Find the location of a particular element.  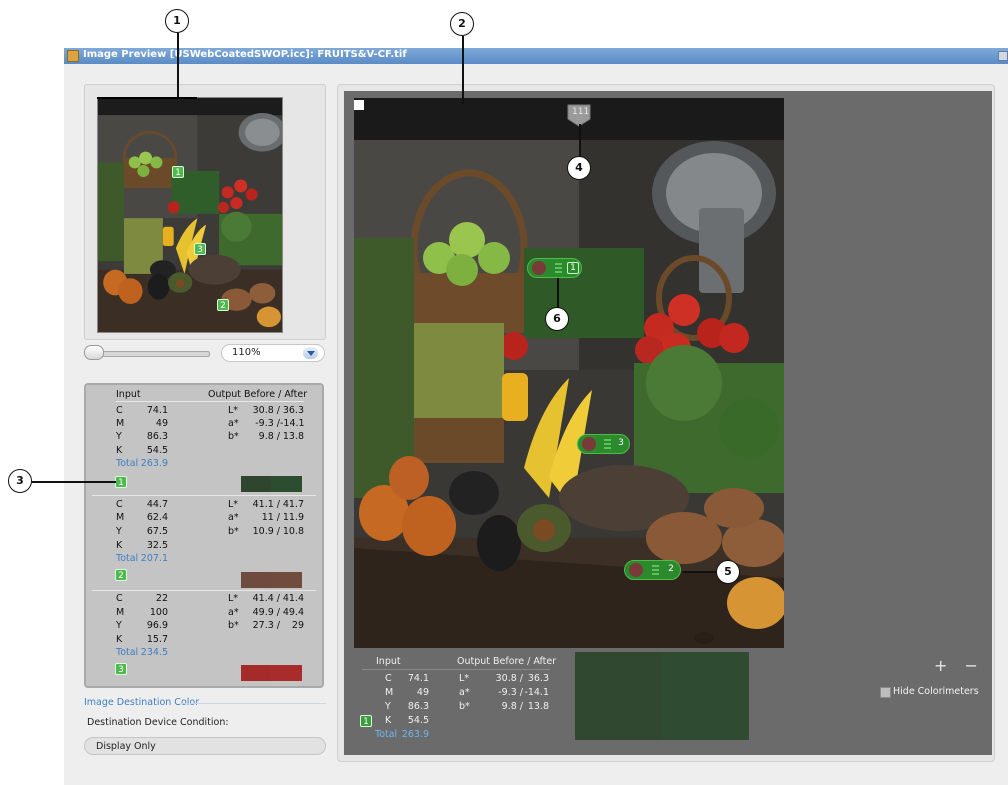

b-after: 29 is located at coordinates (297, 625).